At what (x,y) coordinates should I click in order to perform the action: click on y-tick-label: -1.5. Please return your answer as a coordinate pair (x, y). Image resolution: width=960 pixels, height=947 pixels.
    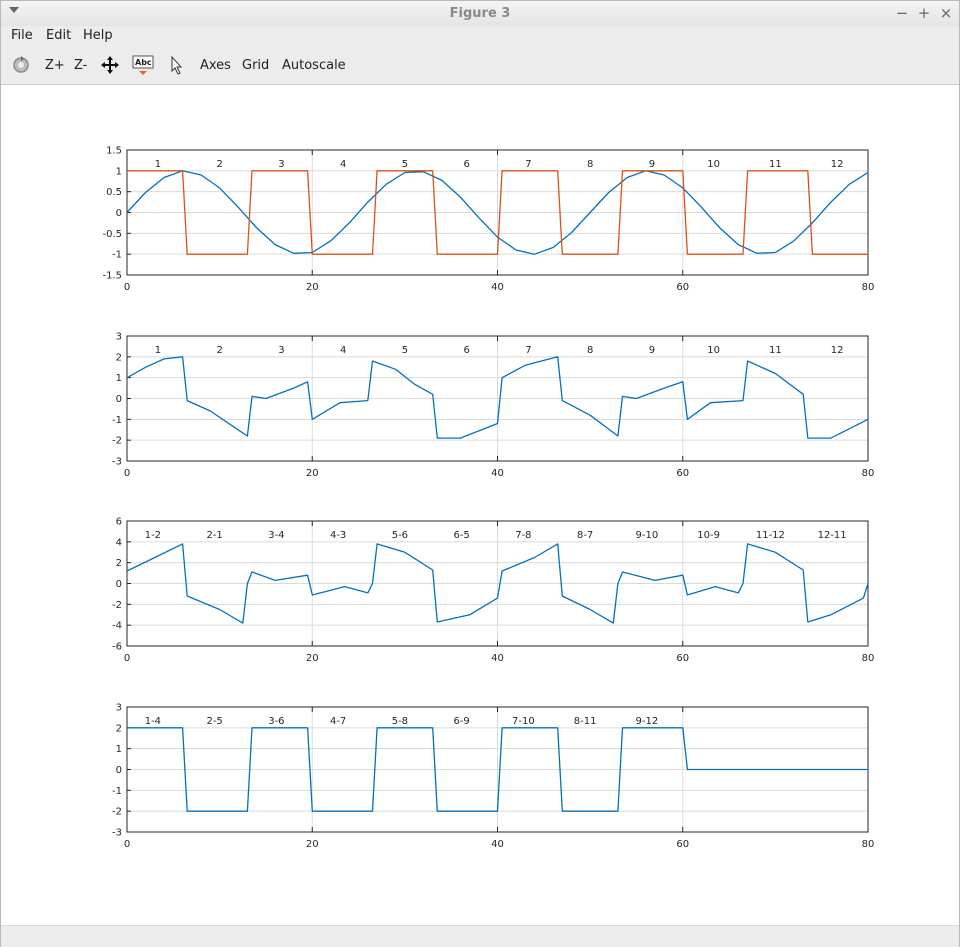
    Looking at the image, I should click on (112, 276).